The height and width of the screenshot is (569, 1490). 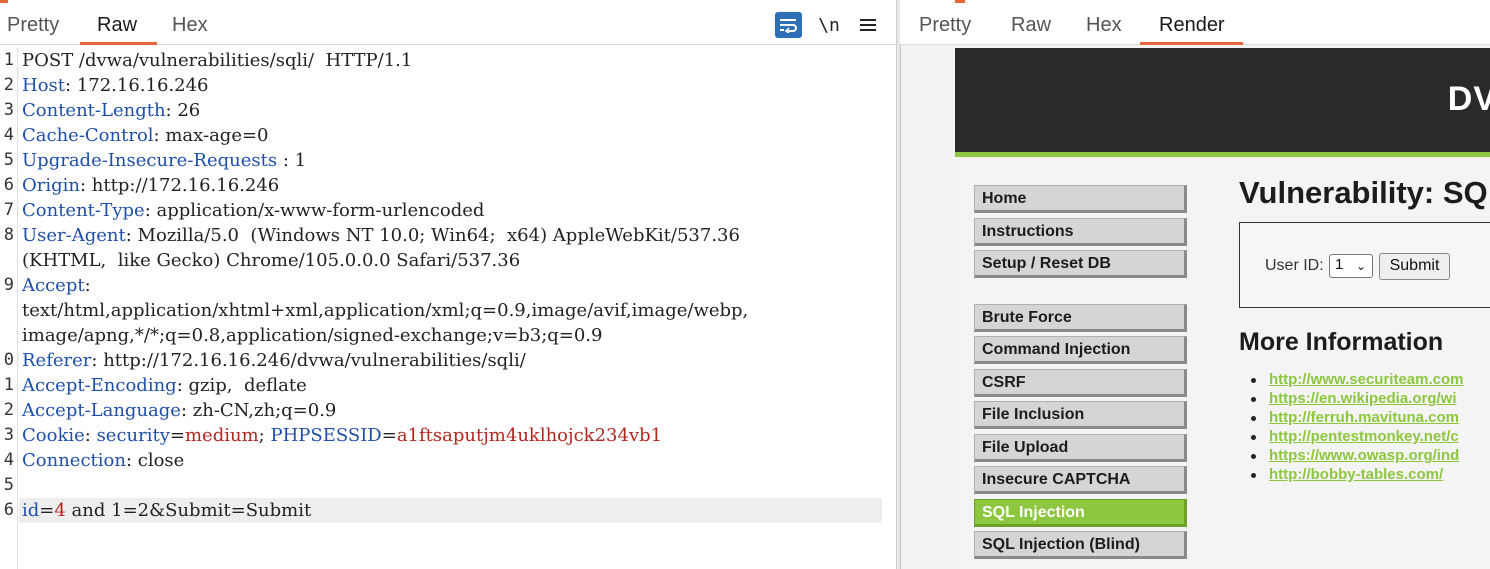 I want to click on nav-insecure-captcha: Insecure CAPTCHA, so click(x=1080, y=480).